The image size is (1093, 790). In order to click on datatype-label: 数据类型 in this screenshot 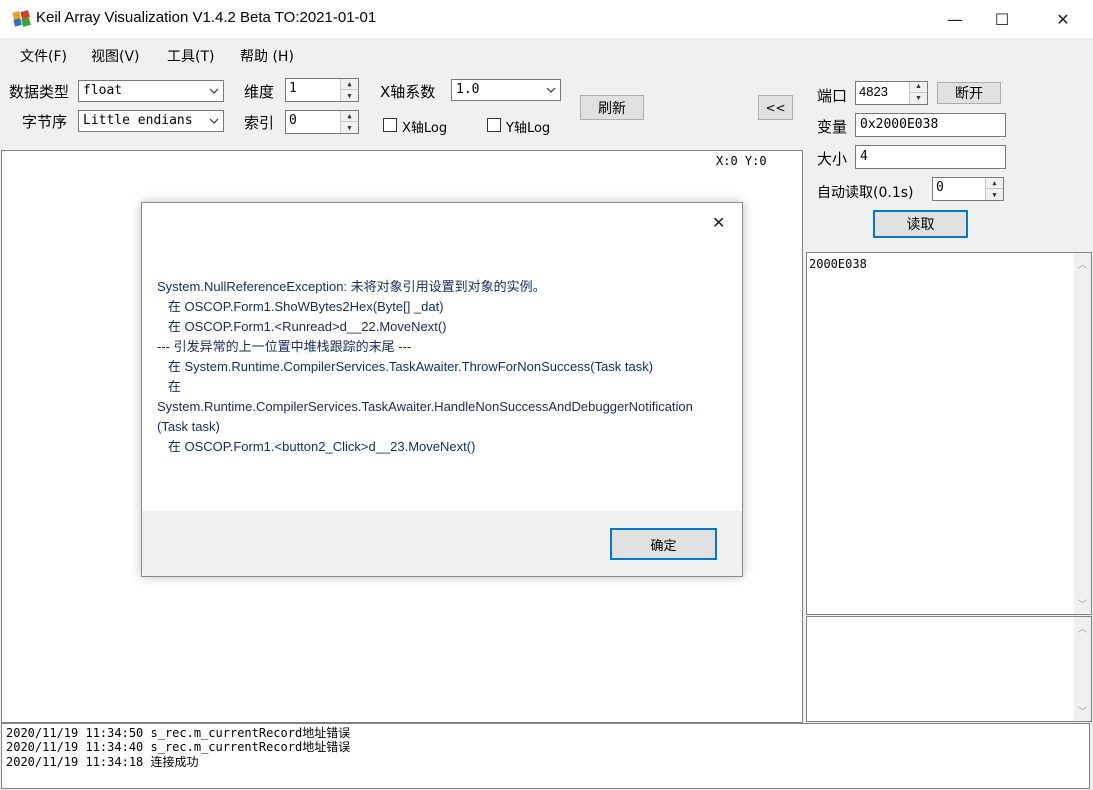, I will do `click(39, 92)`.